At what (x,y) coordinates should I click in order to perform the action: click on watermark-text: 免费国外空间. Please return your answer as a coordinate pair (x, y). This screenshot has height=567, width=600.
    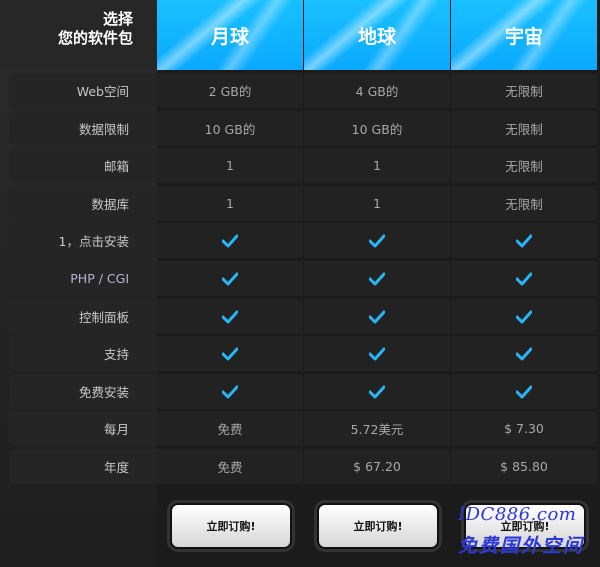
    Looking at the image, I should click on (521, 546).